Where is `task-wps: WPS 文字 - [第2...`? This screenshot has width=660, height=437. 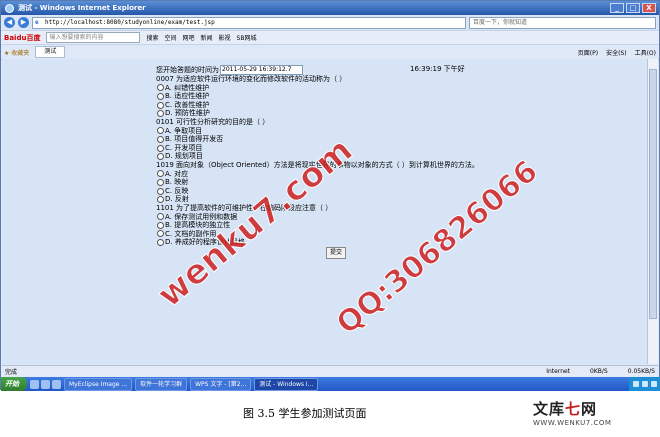
task-wps: WPS 文字 - [第2... is located at coordinates (221, 384).